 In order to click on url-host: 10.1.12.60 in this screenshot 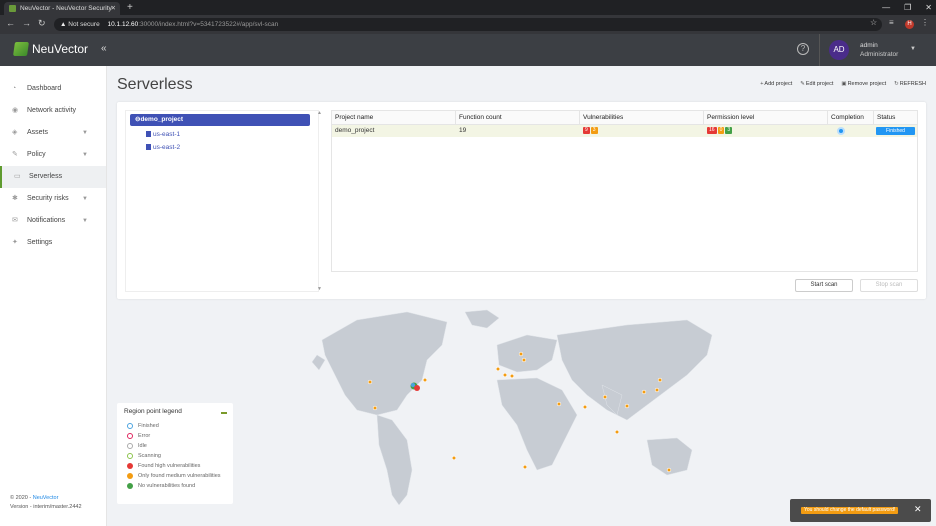, I will do `click(123, 24)`.